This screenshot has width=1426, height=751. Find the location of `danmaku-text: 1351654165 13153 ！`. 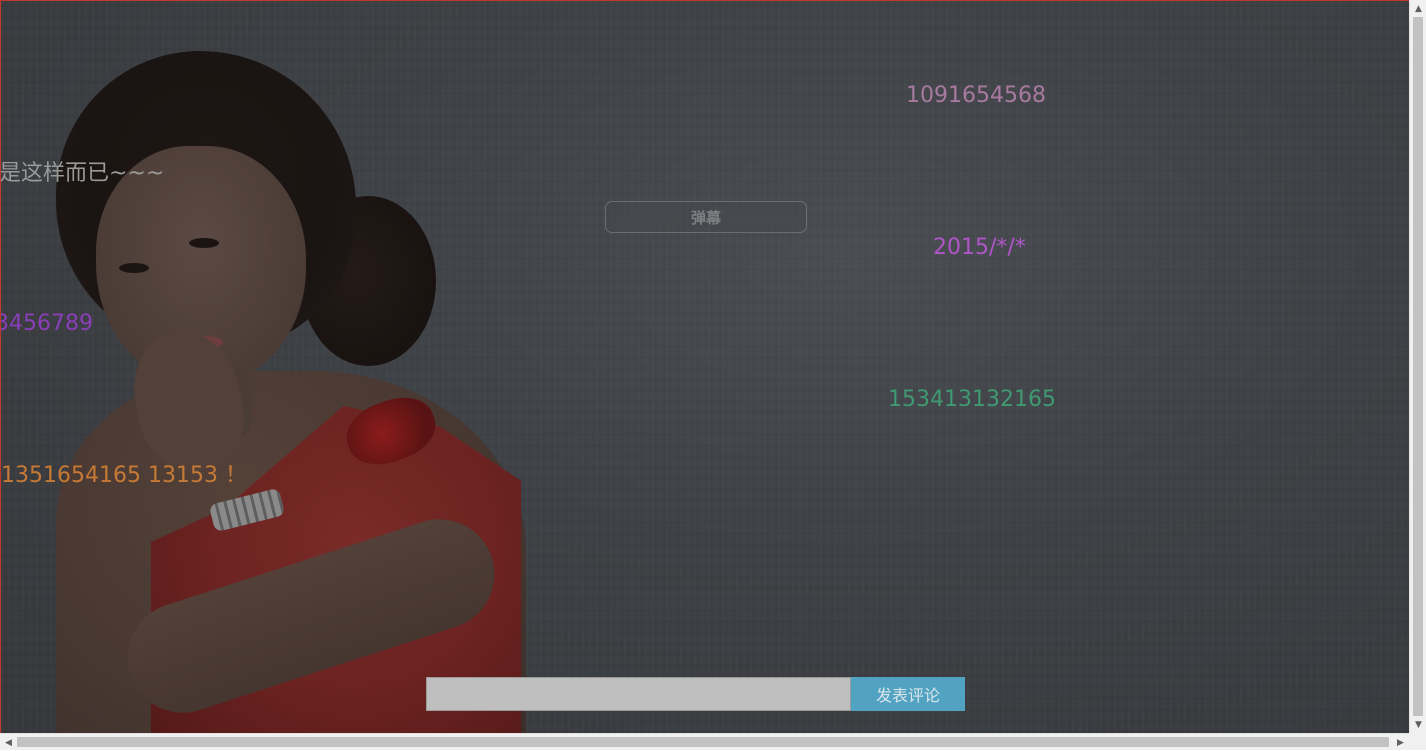

danmaku-text: 1351654165 13153 ！ is located at coordinates (124, 475).